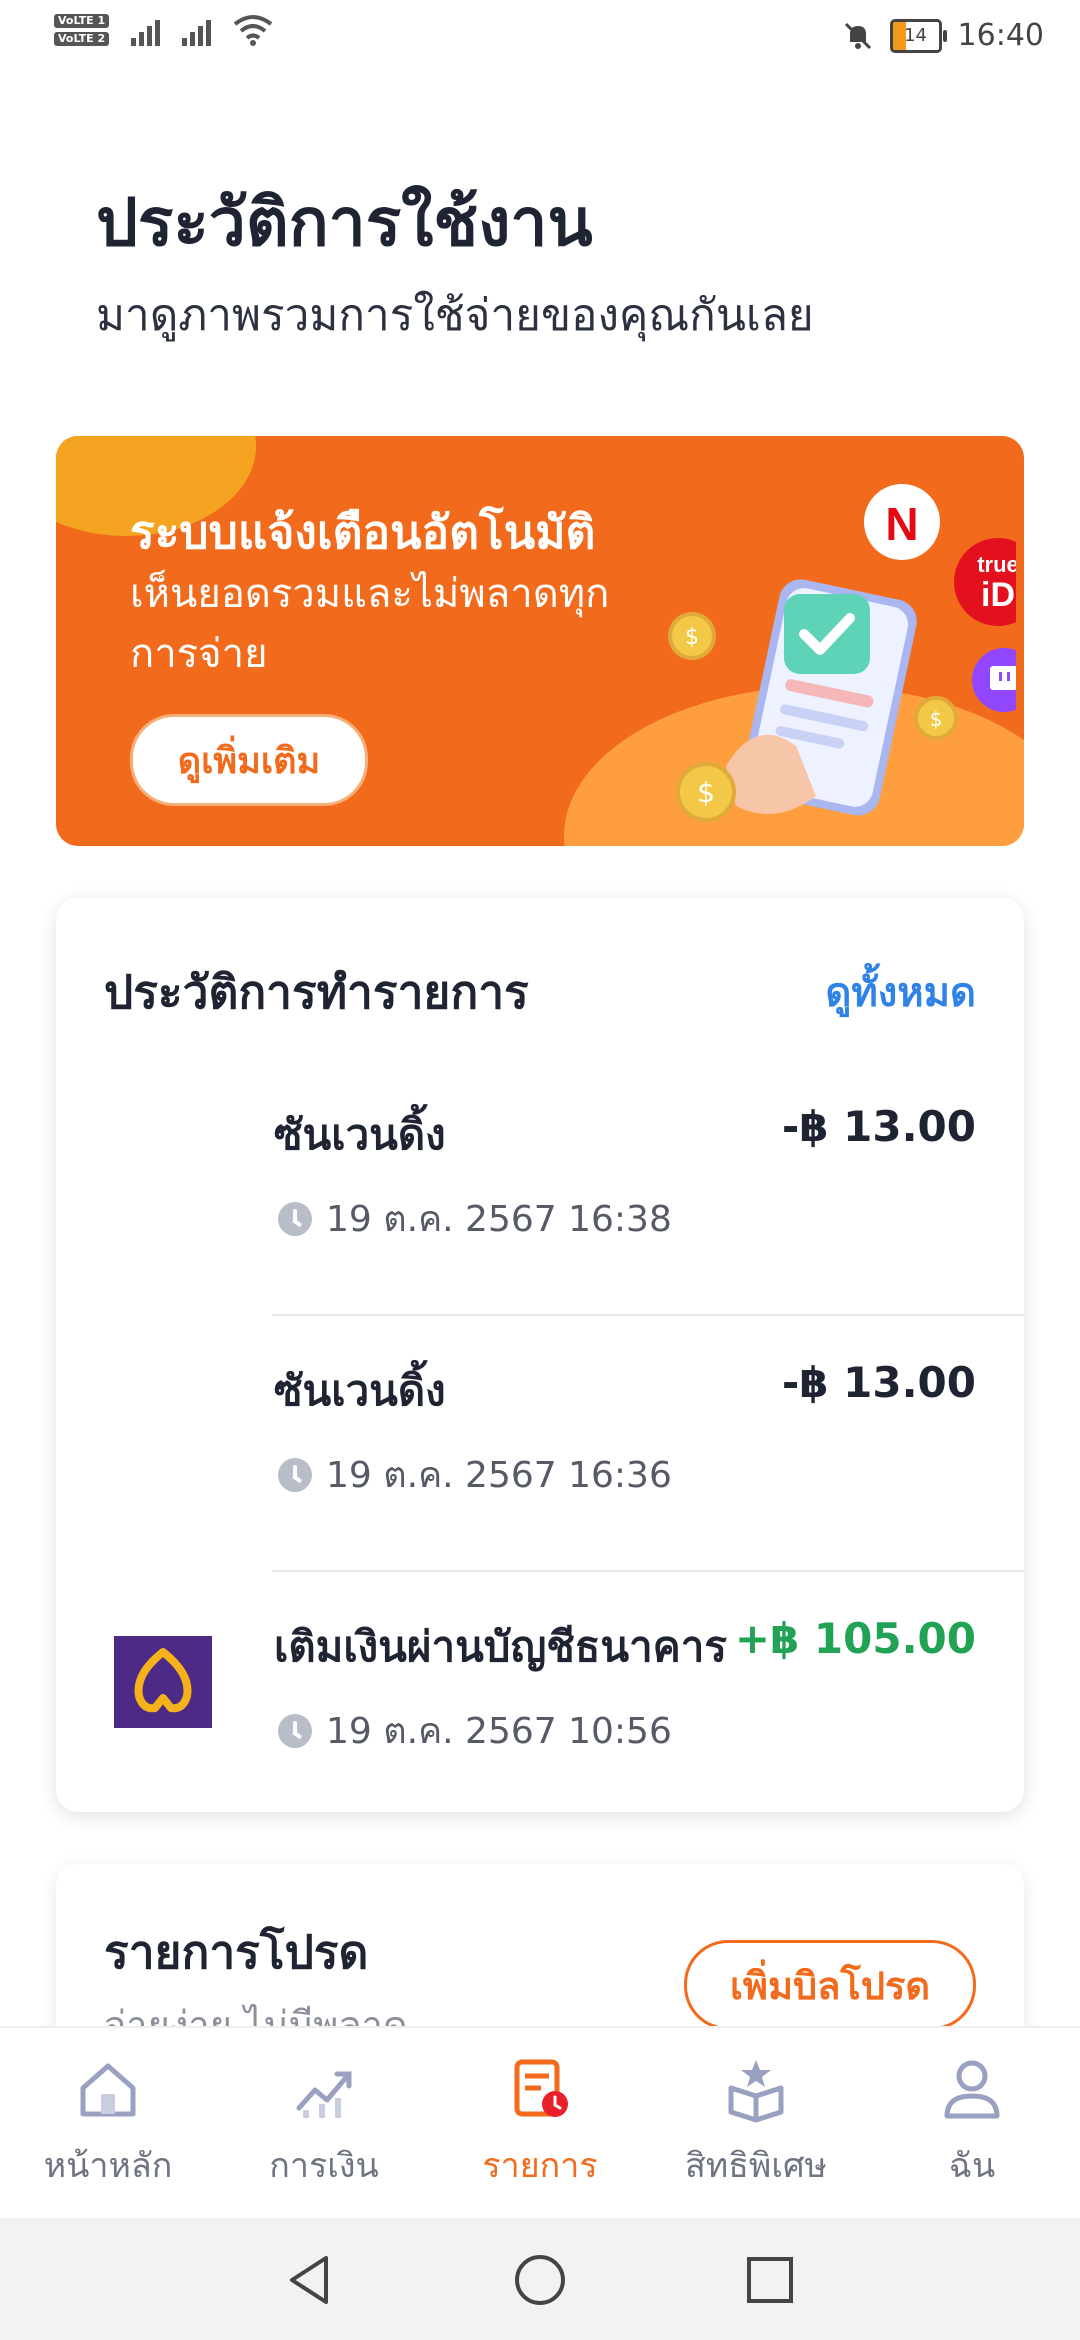 The height and width of the screenshot is (2340, 1080). Describe the element at coordinates (540, 1445) in the screenshot. I see `transaction-row: ซันเวนดิ้ง -฿ 13.00 19 ต.ค. 2567 16:36` at that location.